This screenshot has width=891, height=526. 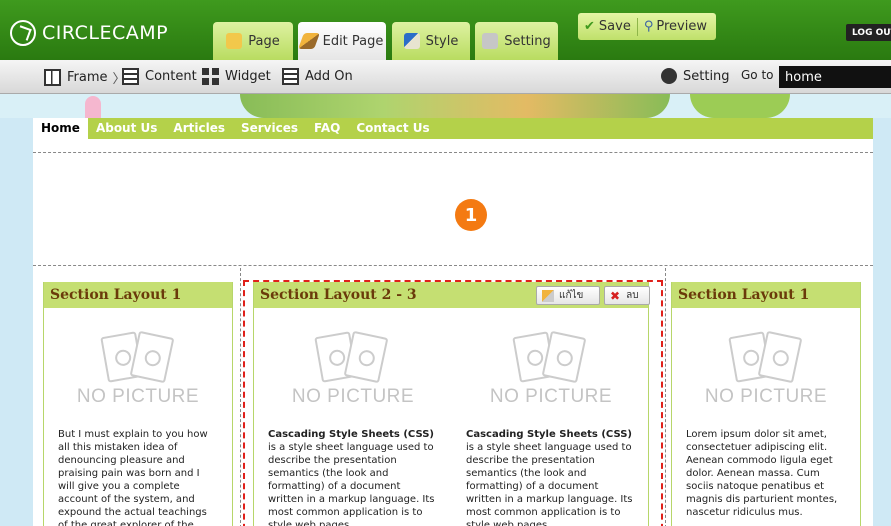 What do you see at coordinates (835, 77) in the screenshot?
I see `goto-input` at bounding box center [835, 77].